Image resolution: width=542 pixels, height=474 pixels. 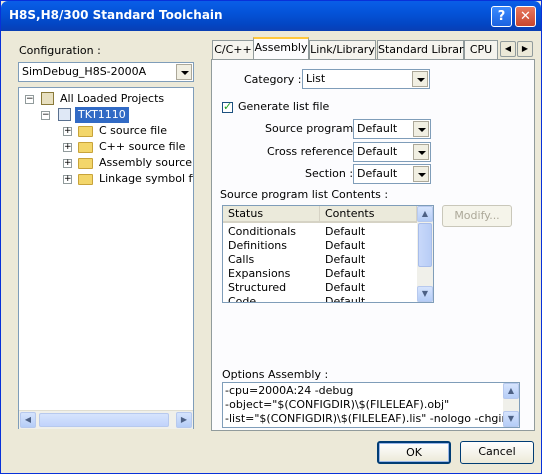 What do you see at coordinates (366, 79) in the screenshot?
I see `category-select: List` at bounding box center [366, 79].